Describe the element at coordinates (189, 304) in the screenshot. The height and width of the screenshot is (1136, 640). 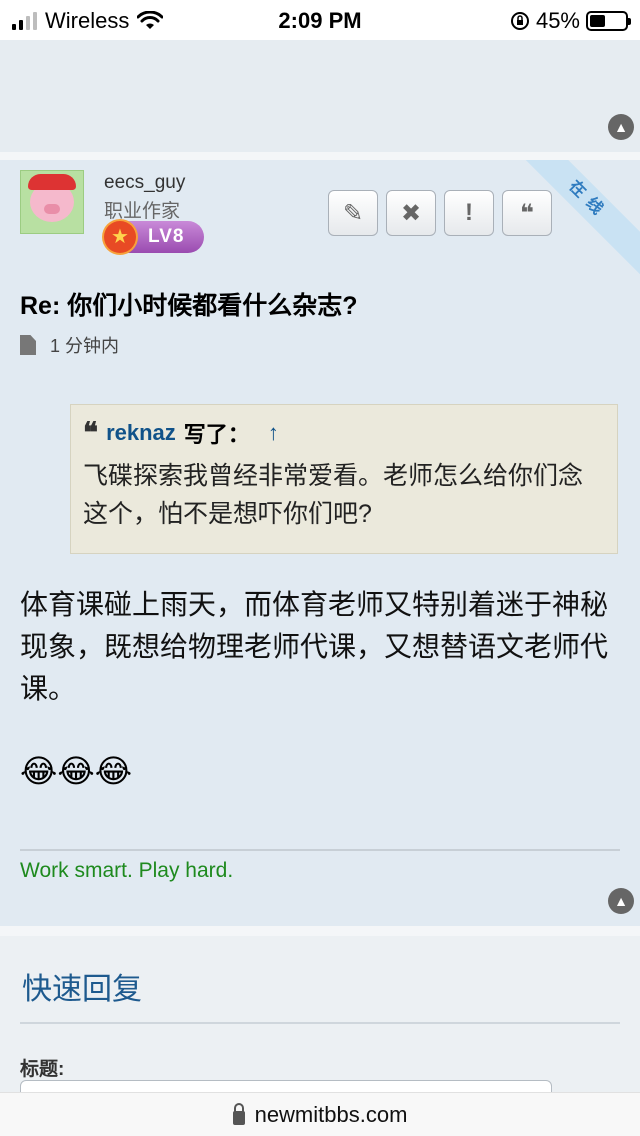
I see `post-title: Re: 你们小时候都看什么杂志?` at that location.